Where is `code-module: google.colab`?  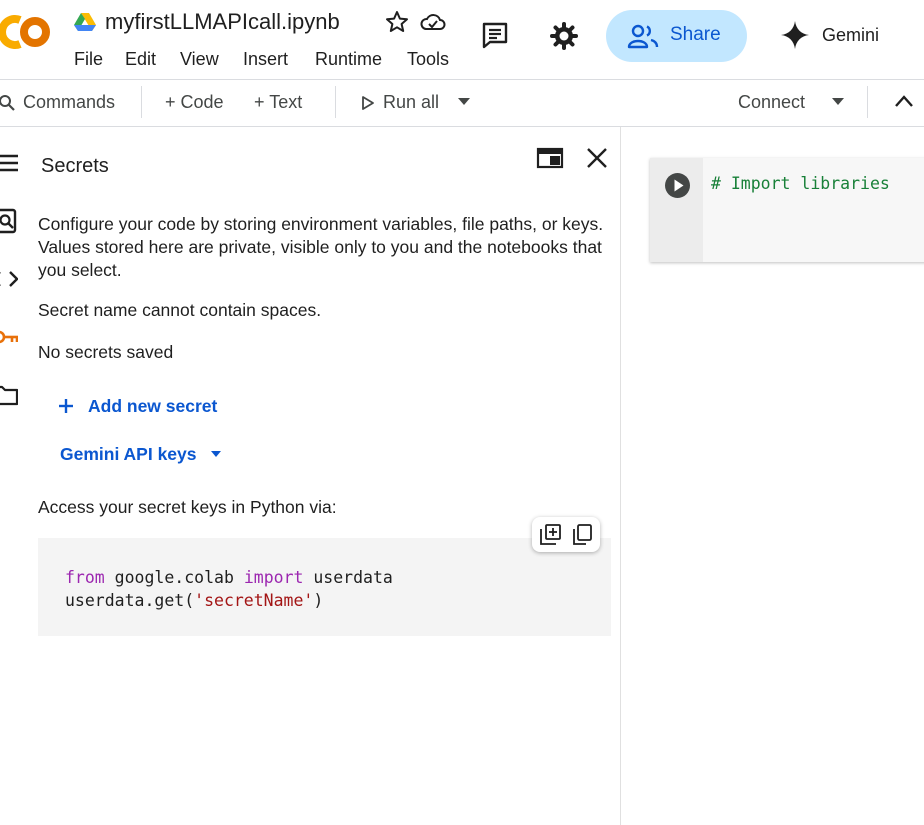
code-module: google.colab is located at coordinates (174, 577).